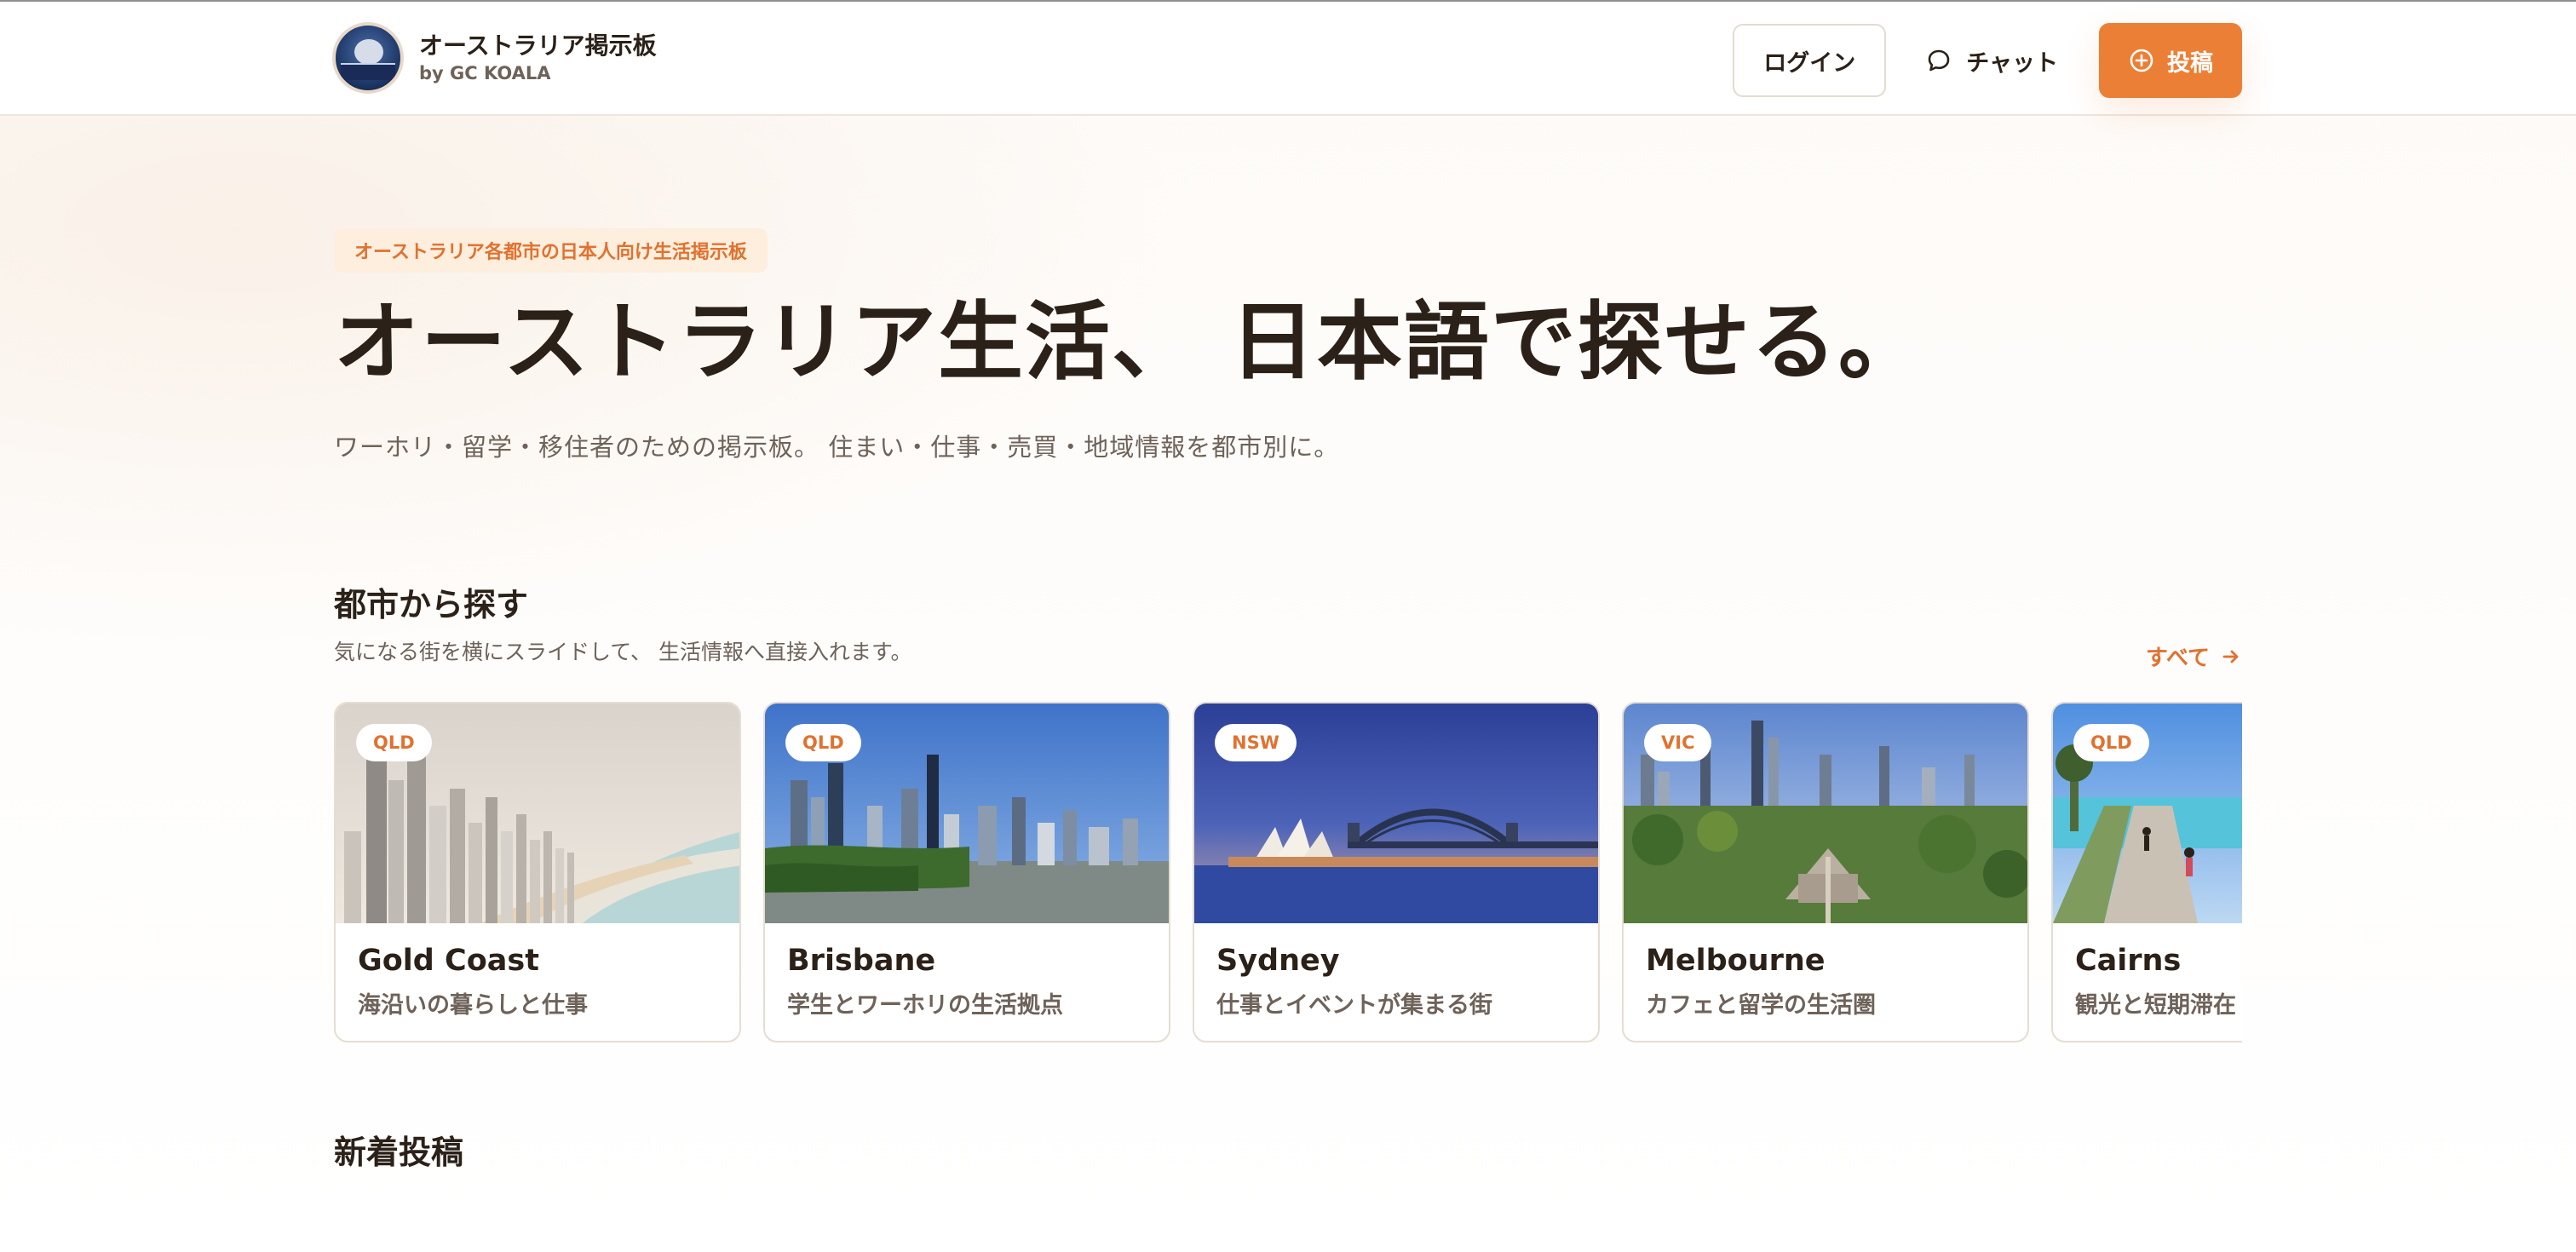 The image size is (2576, 1252). What do you see at coordinates (967, 813) in the screenshot?
I see `city-photo-brisbane: QLD` at bounding box center [967, 813].